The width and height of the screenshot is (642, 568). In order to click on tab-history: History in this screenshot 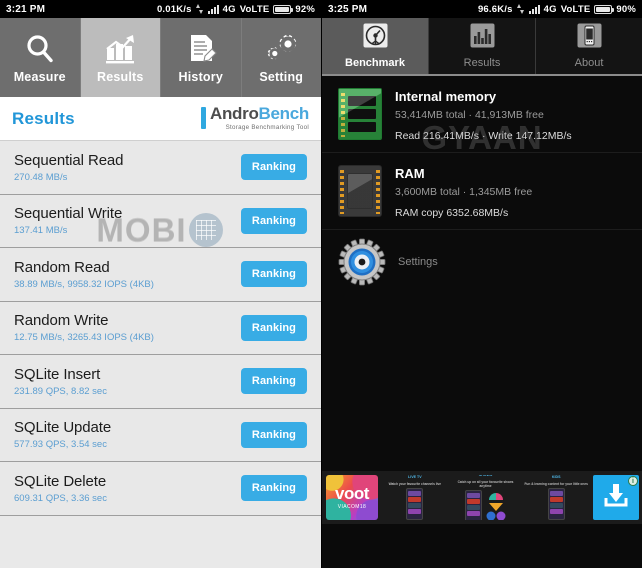, I will do `click(201, 57)`.